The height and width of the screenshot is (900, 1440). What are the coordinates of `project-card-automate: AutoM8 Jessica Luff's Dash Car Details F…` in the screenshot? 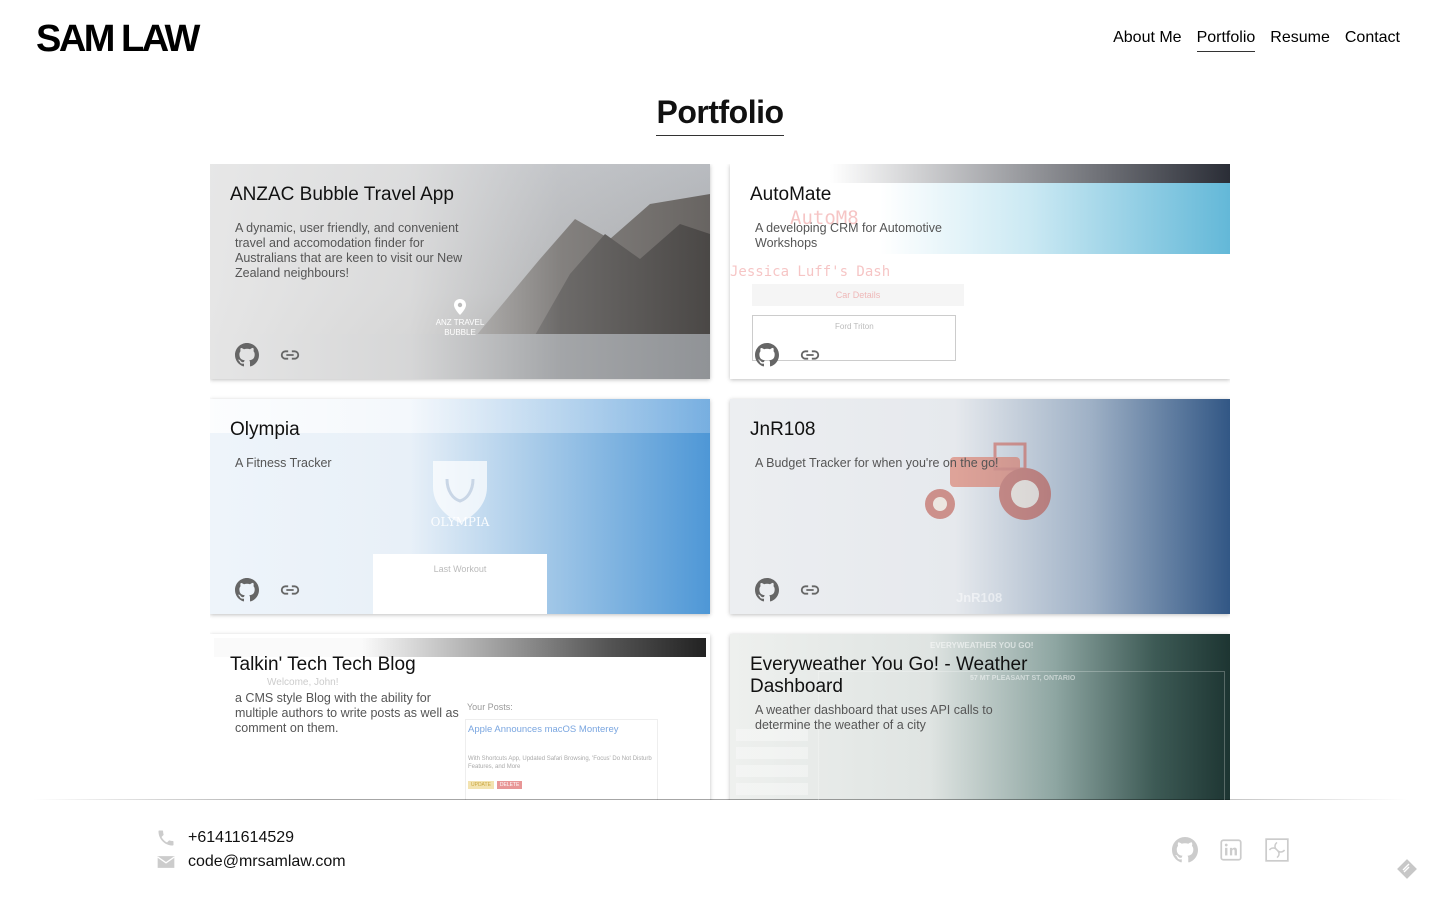 It's located at (980, 271).